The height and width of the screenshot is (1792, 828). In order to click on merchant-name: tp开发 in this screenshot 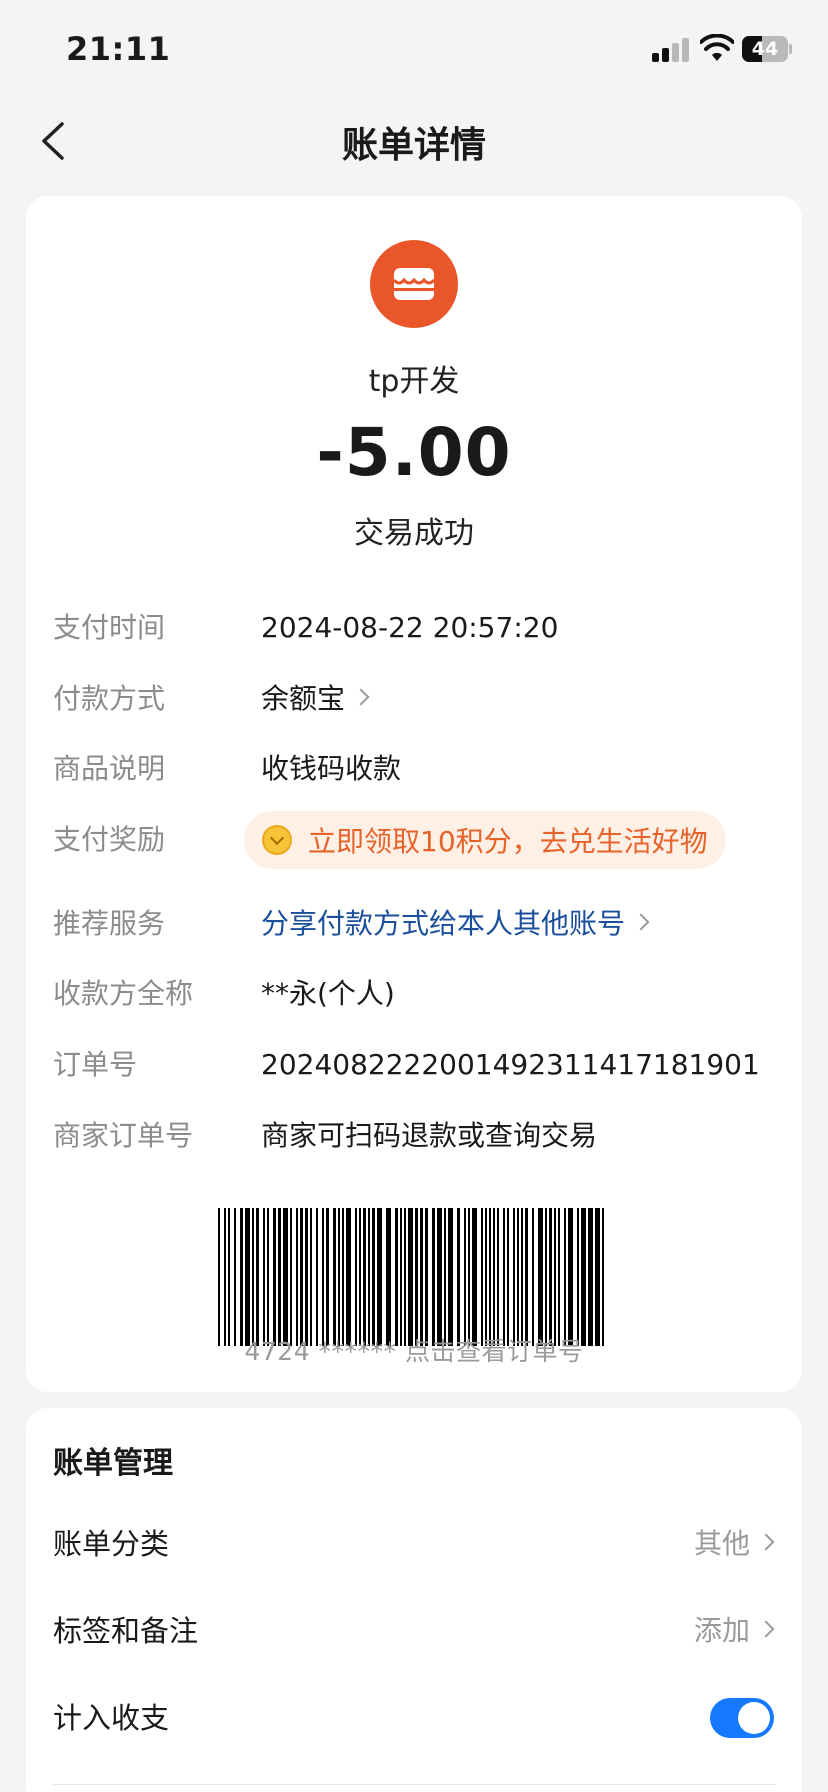, I will do `click(414, 381)`.